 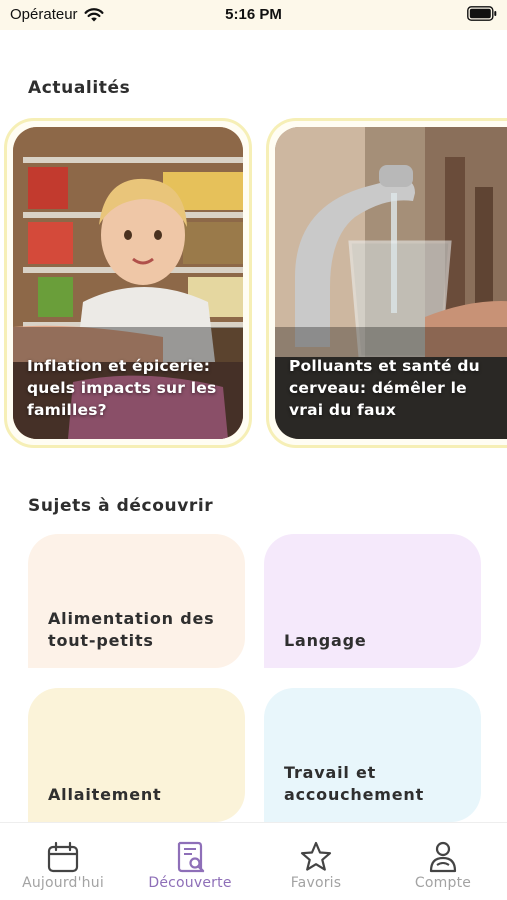 What do you see at coordinates (443, 883) in the screenshot?
I see `tab-label: Compte` at bounding box center [443, 883].